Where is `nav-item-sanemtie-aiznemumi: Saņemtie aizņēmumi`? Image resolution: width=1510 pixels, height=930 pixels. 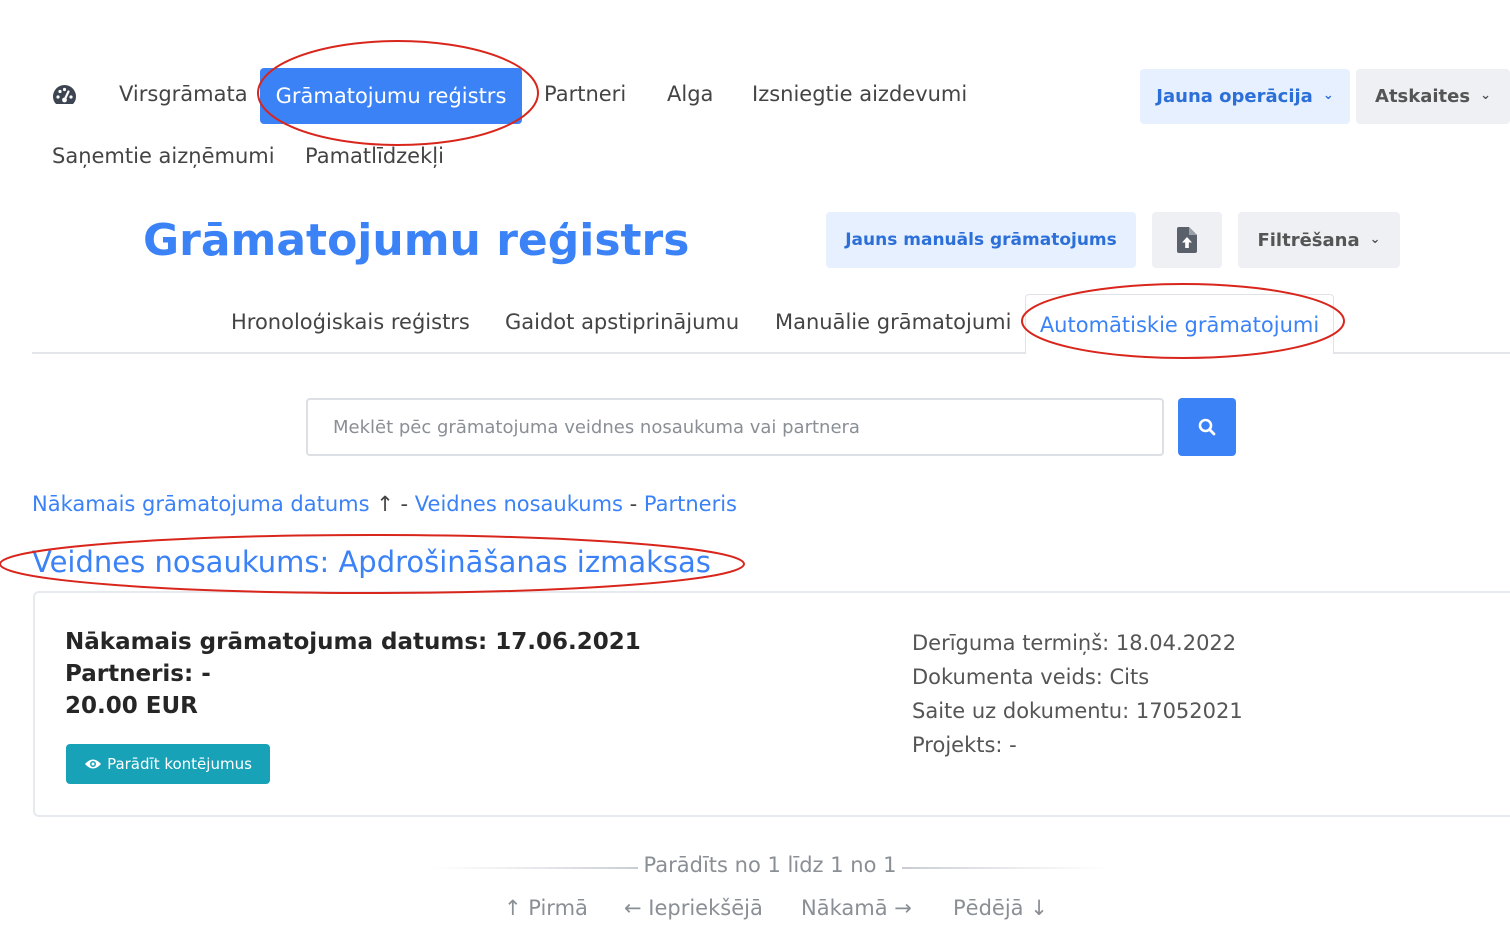
nav-item-sanemtie-aiznemumi: Saņemtie aizņēmumi is located at coordinates (163, 156).